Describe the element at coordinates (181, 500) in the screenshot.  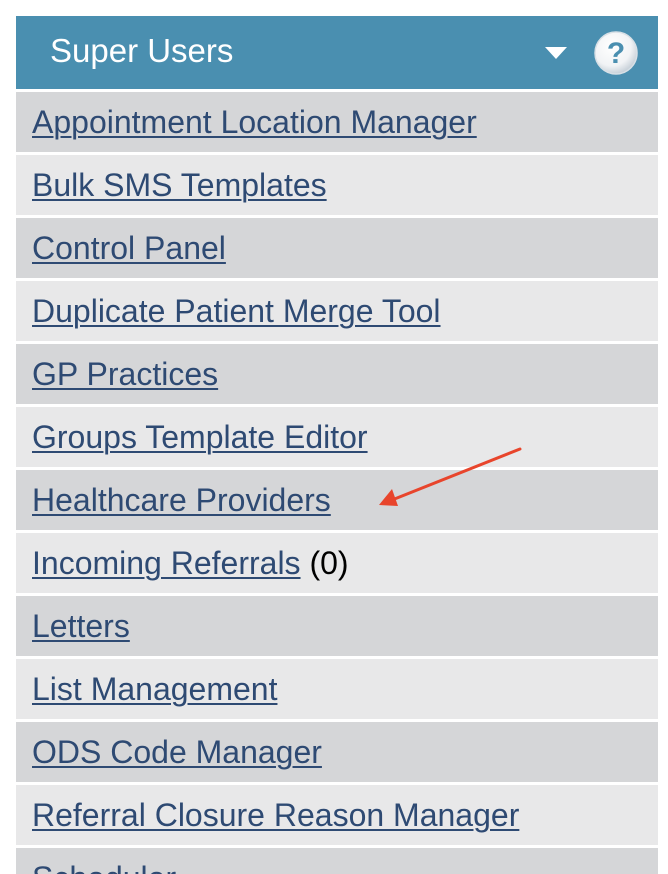
I see `healthcare-providers-link: Healthcare Providers` at that location.